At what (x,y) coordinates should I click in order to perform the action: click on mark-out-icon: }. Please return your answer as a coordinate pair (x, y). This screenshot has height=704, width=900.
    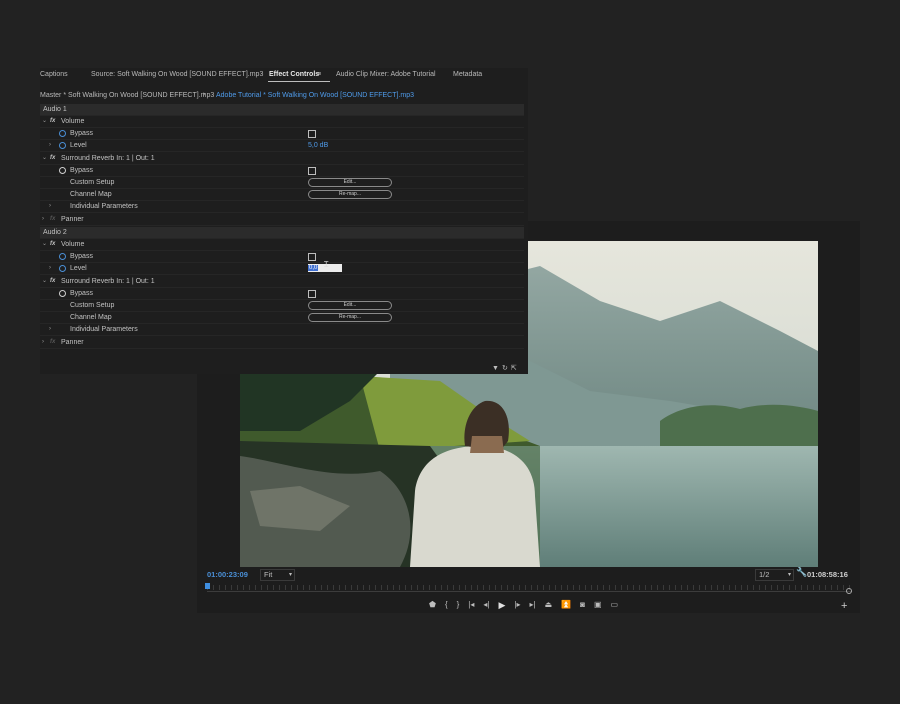
    Looking at the image, I should click on (458, 605).